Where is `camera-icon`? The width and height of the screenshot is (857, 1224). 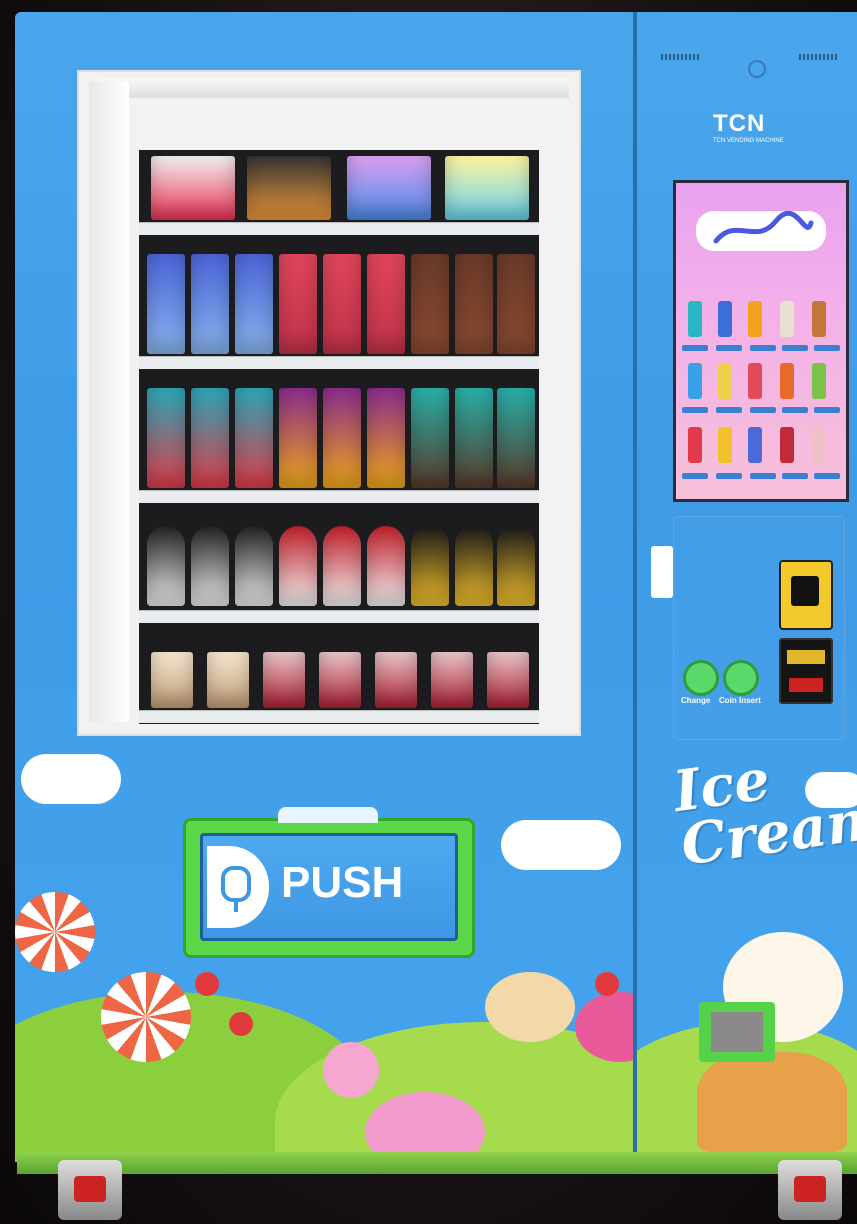 camera-icon is located at coordinates (757, 69).